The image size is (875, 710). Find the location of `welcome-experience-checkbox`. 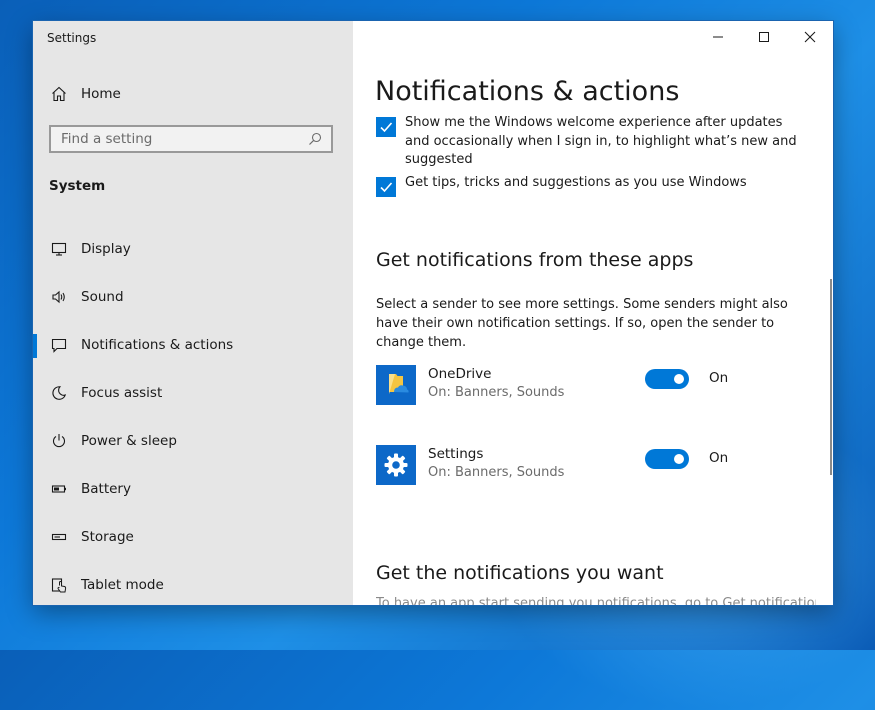

welcome-experience-checkbox is located at coordinates (386, 127).